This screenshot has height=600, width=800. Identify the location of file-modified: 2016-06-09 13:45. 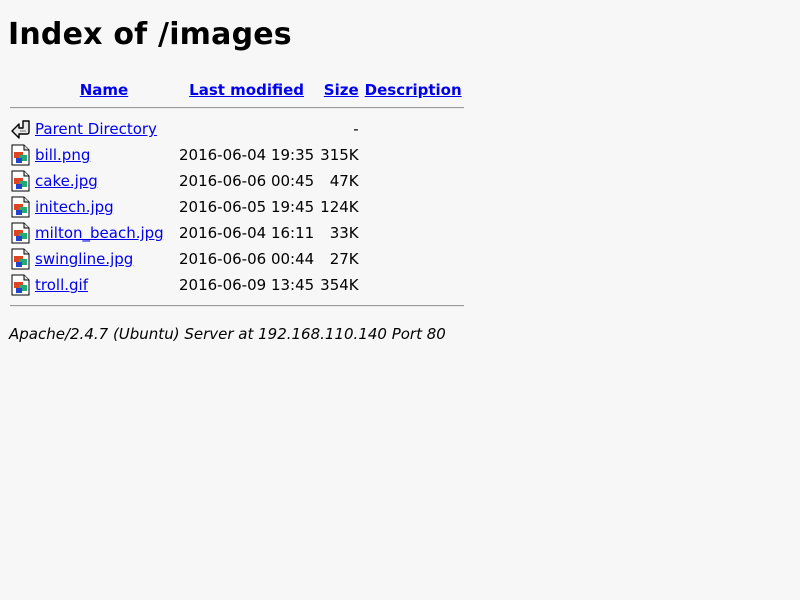
(247, 285).